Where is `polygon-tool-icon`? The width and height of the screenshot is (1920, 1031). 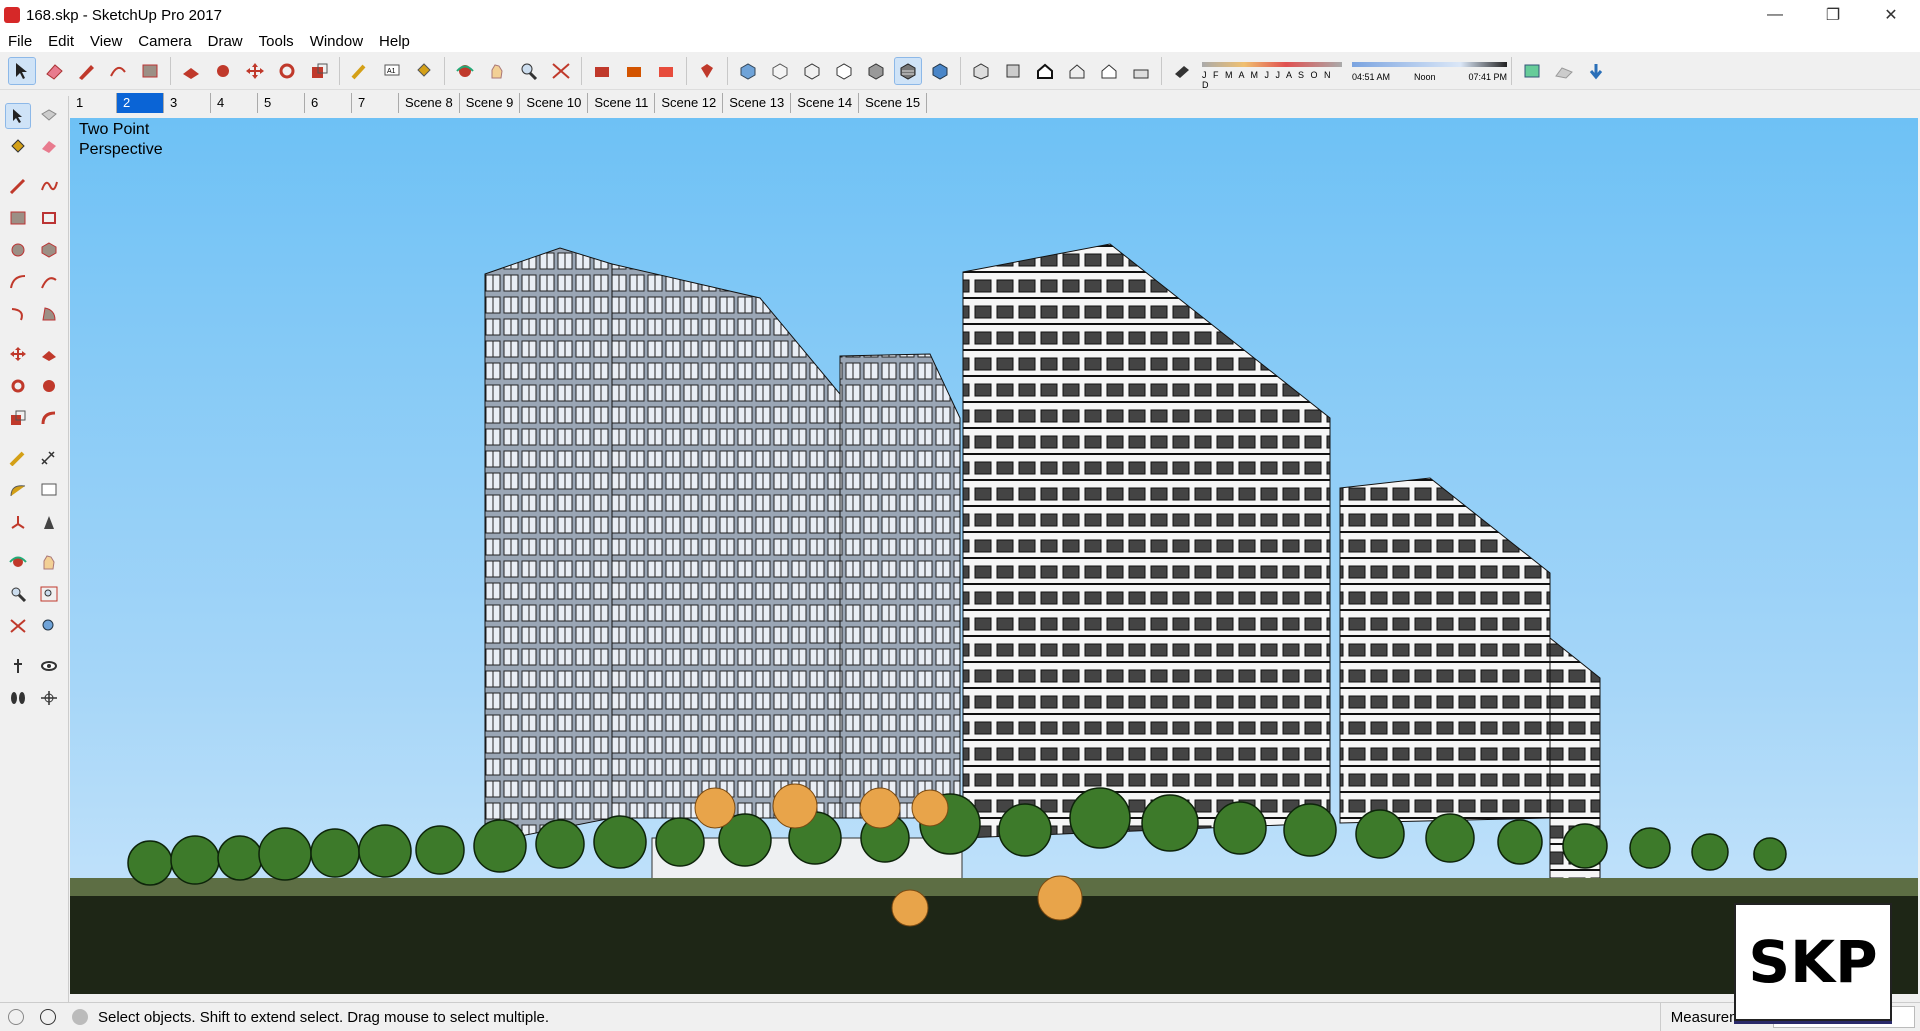
polygon-tool-icon is located at coordinates (49, 250).